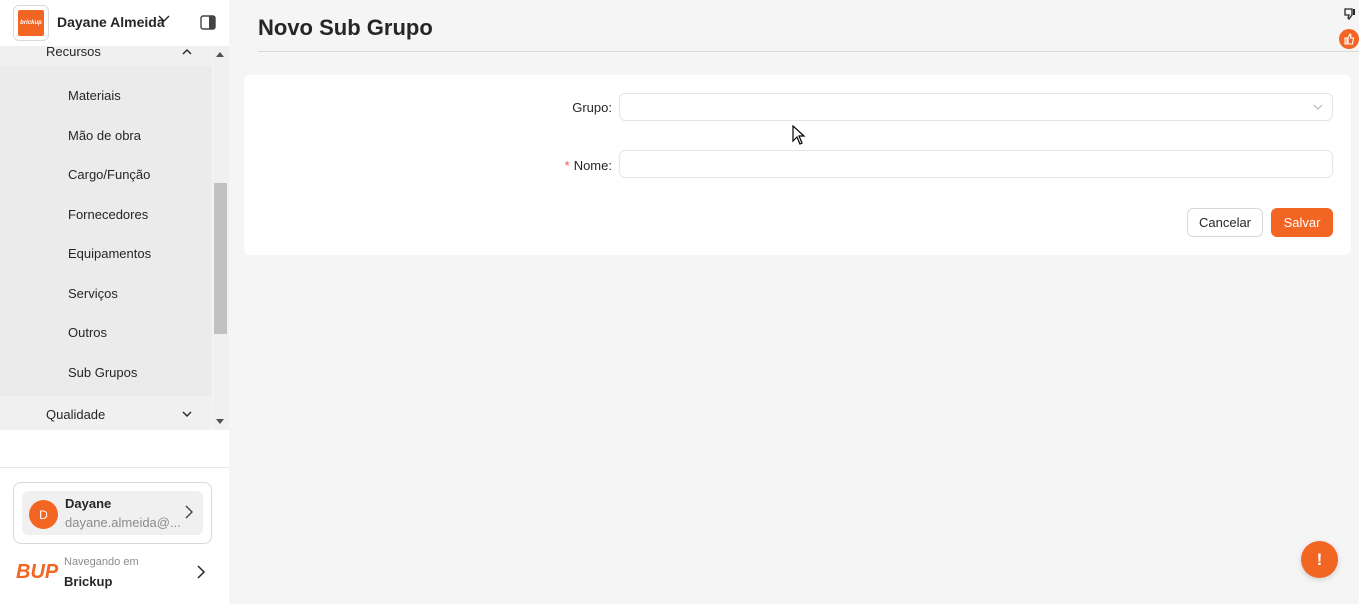 This screenshot has height=604, width=1359. I want to click on required-mark: *, so click(567, 165).